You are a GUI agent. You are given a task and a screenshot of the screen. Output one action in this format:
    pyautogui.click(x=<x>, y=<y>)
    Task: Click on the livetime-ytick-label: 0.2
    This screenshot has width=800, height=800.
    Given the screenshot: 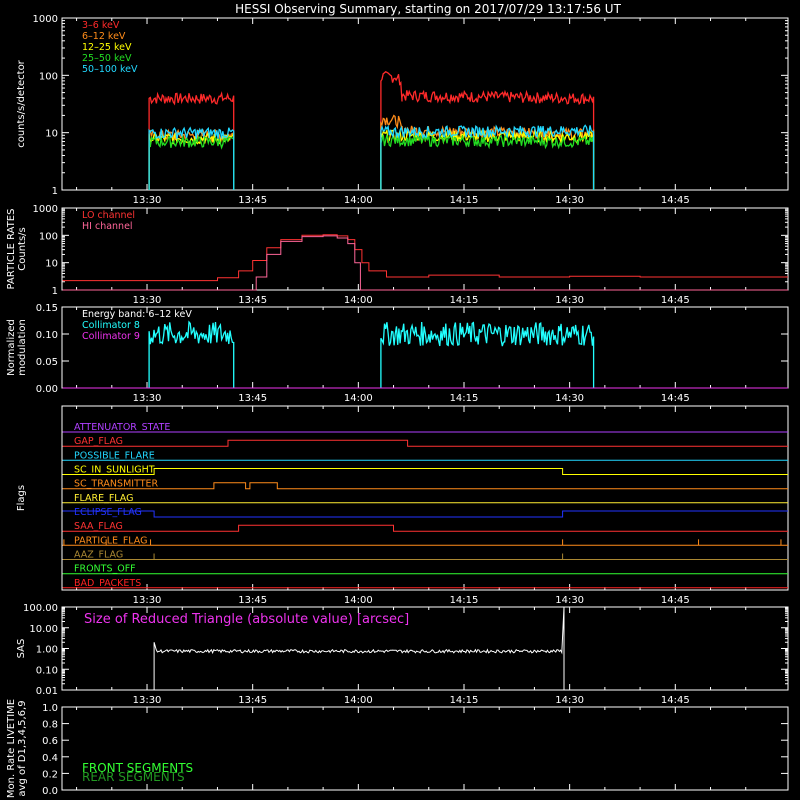 What is the action you would take?
    pyautogui.click(x=50, y=774)
    